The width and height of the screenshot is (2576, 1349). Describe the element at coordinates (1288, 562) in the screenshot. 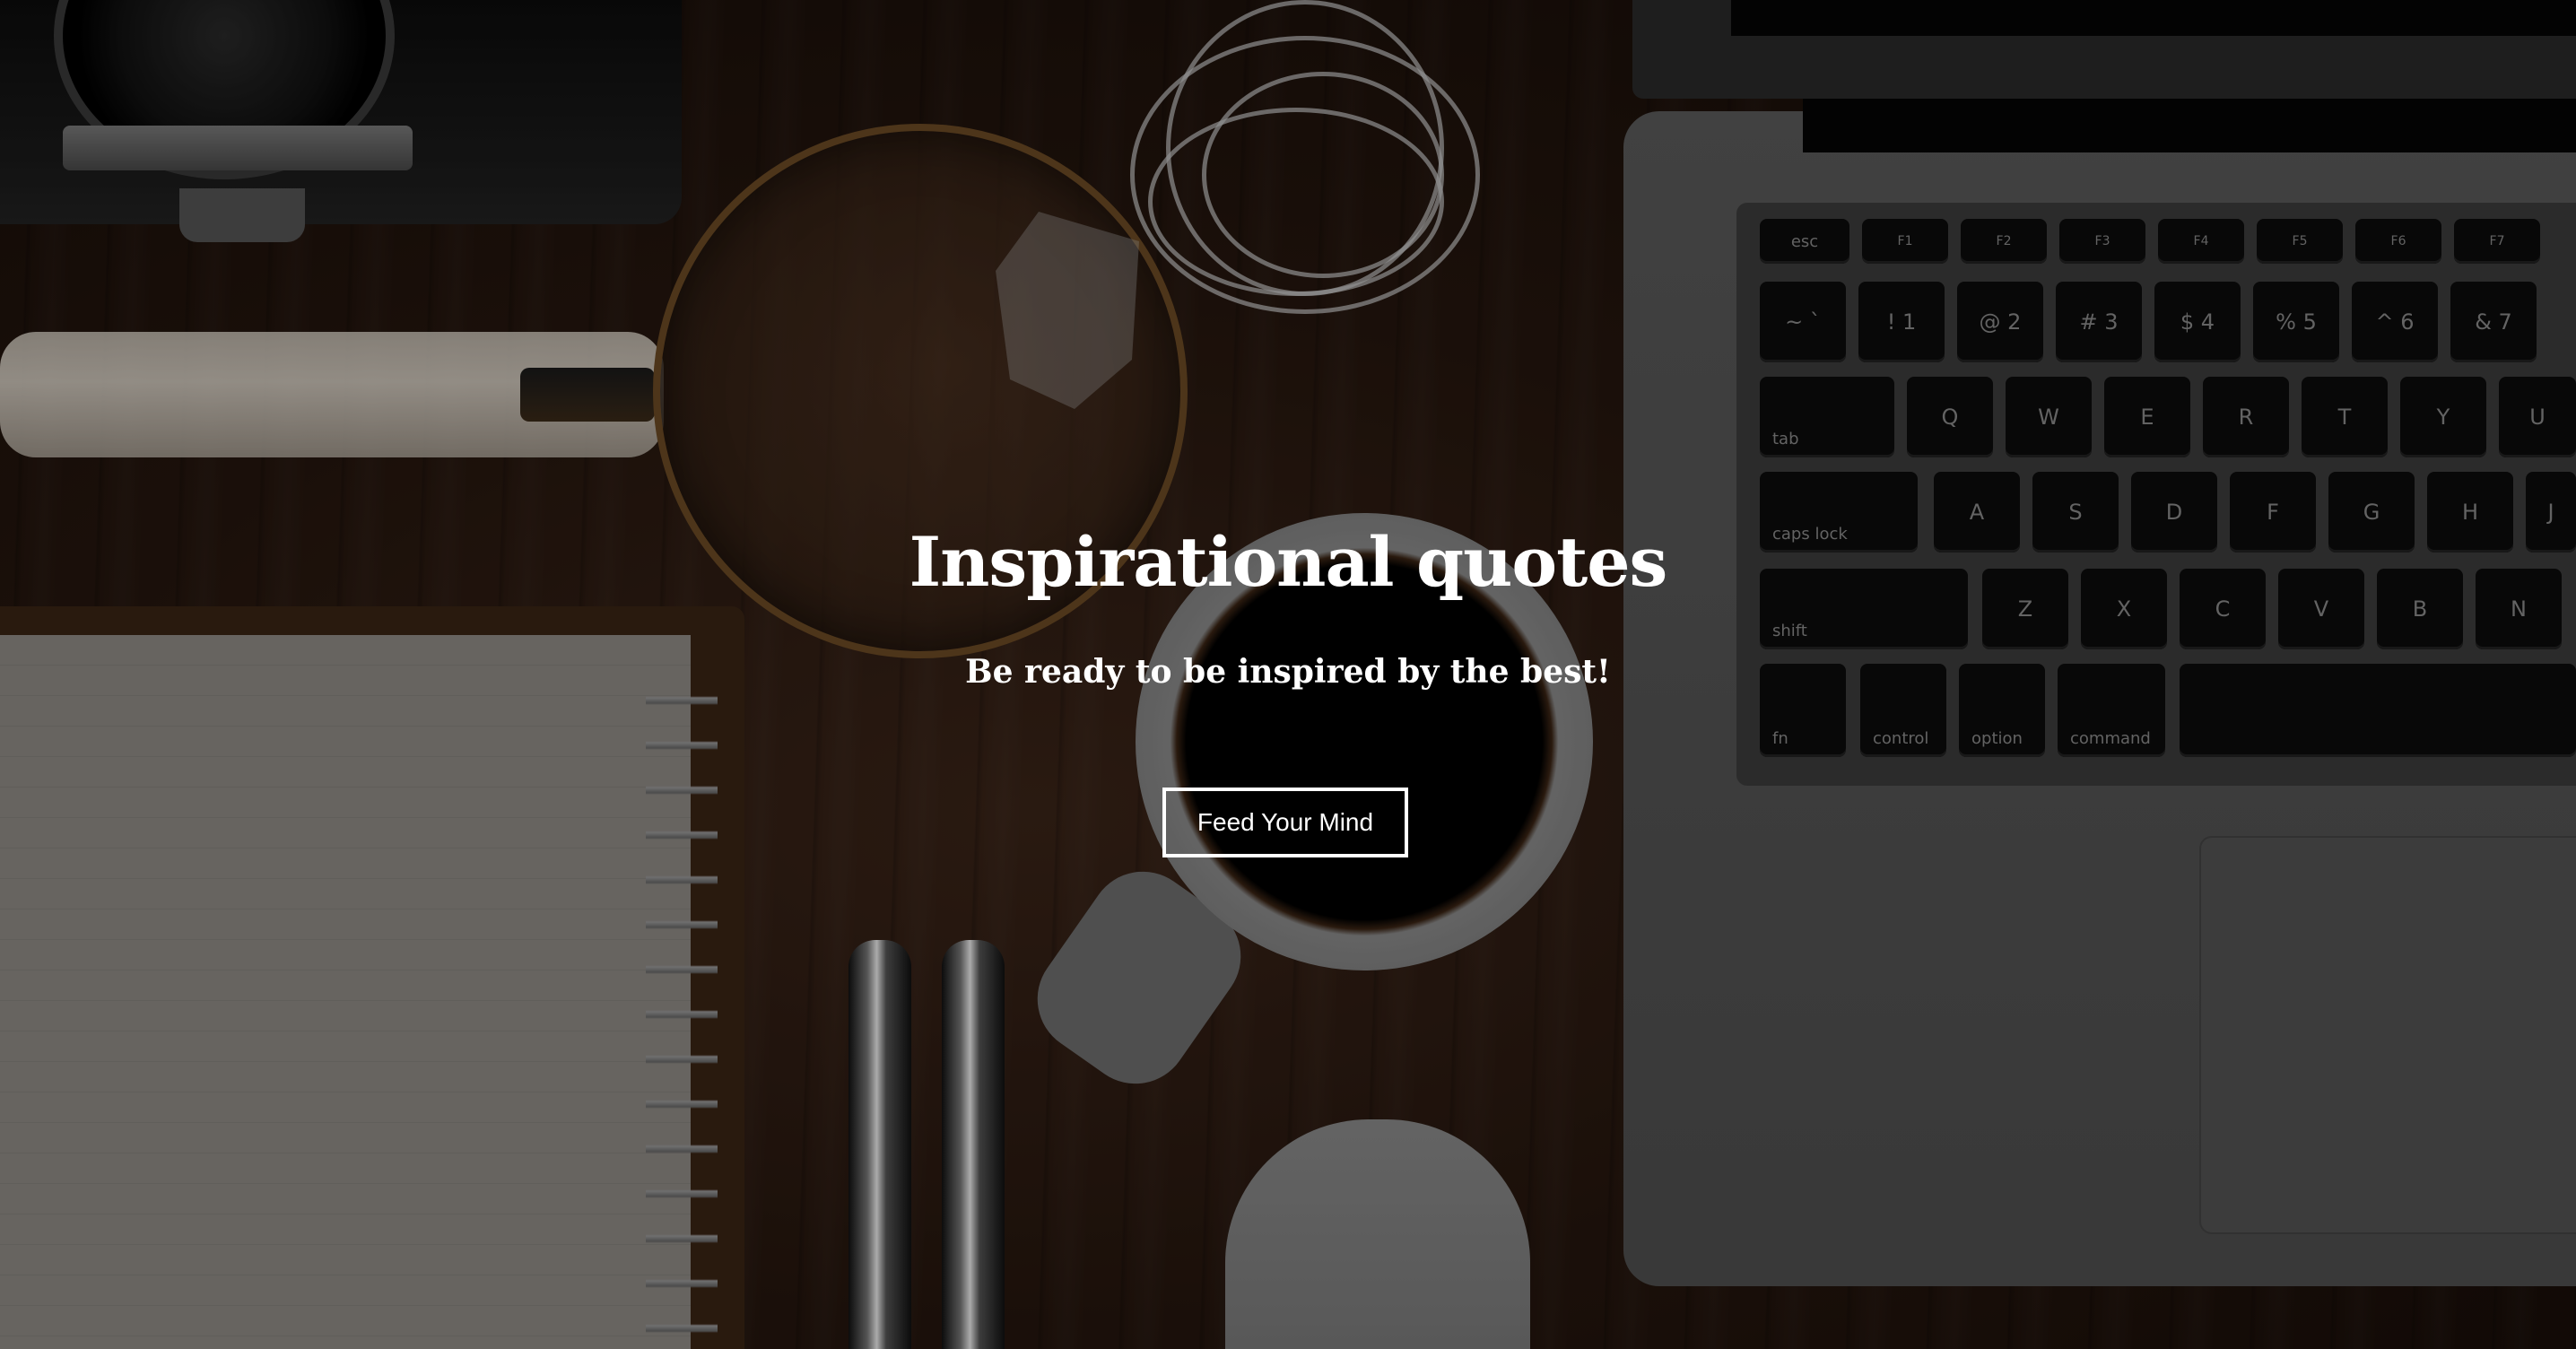

I see `page-title: Inspirational quotes` at that location.